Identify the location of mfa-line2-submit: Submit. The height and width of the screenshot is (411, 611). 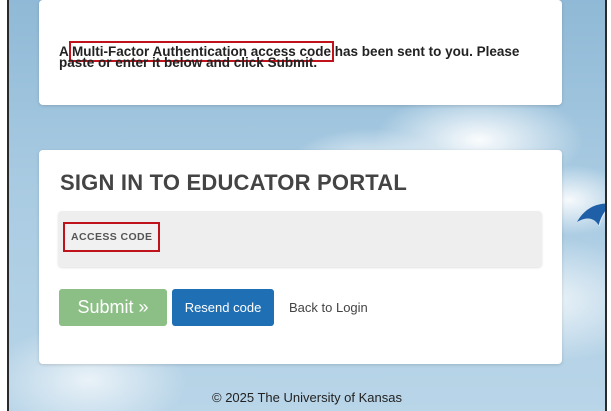
(290, 62).